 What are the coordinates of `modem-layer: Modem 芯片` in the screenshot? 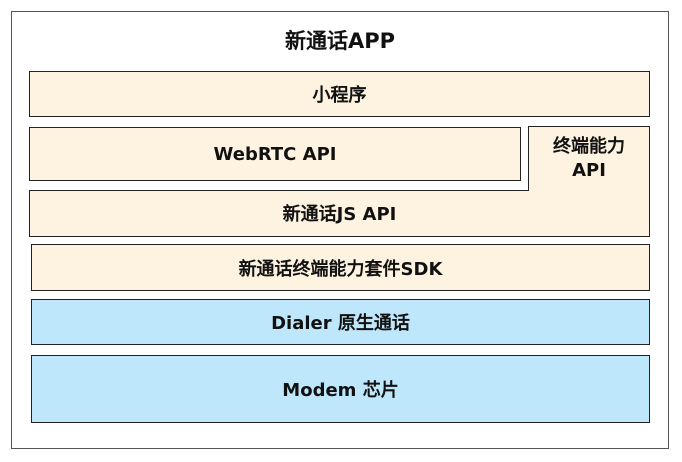 It's located at (340, 389).